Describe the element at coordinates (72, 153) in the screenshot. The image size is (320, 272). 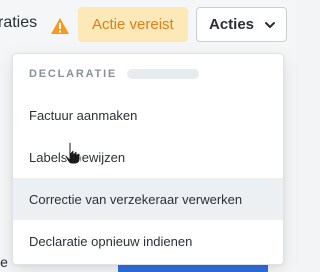
I see `hand-pointer-icon` at that location.